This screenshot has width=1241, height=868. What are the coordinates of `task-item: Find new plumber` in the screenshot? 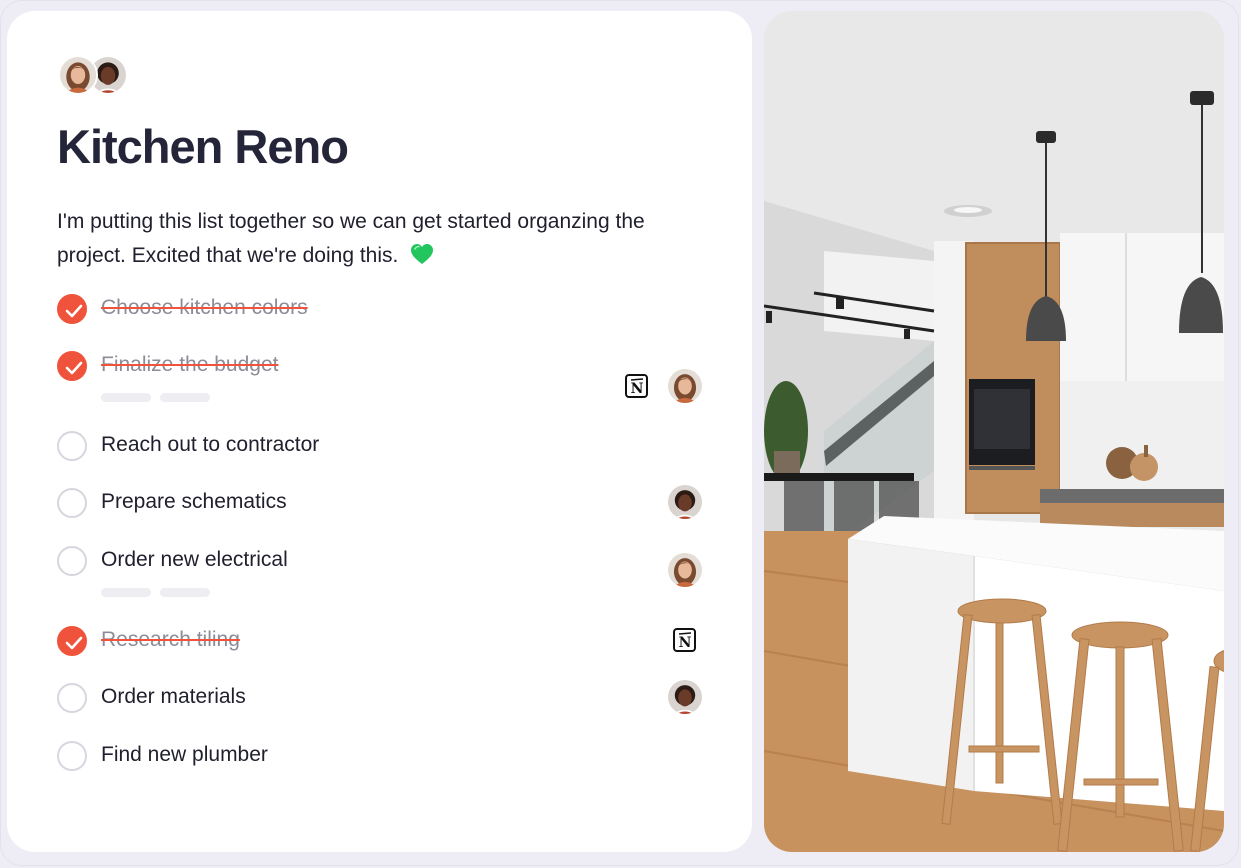 It's located at (382, 757).